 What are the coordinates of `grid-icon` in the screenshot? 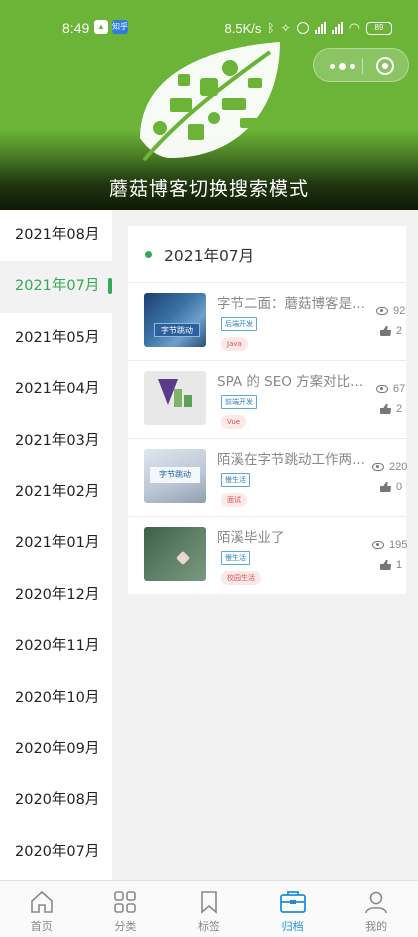 It's located at (125, 902).